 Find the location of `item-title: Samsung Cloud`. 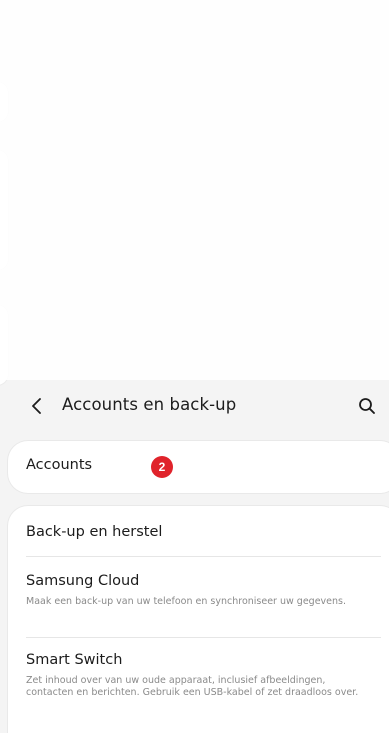

item-title: Samsung Cloud is located at coordinates (83, 581).